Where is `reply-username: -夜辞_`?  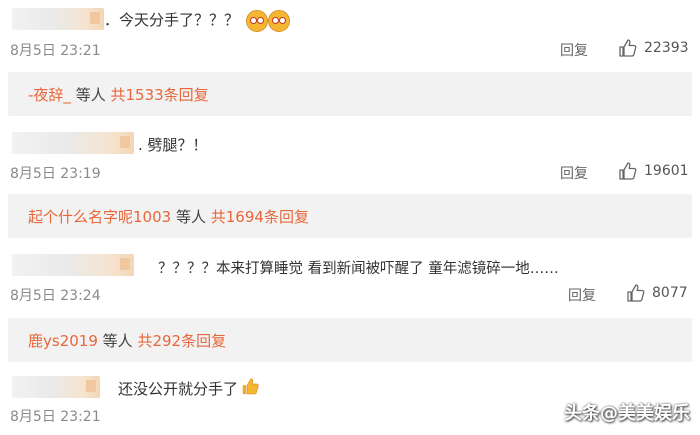
reply-username: -夜辞_ is located at coordinates (49, 95).